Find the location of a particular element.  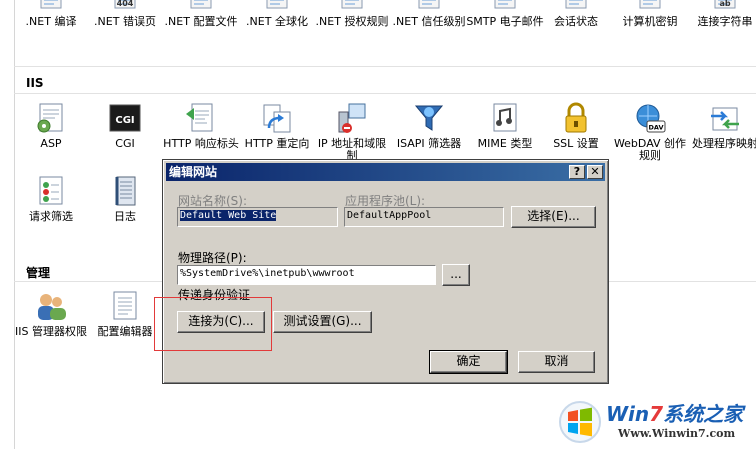

feature-label: .NET 全球化 is located at coordinates (277, 21).